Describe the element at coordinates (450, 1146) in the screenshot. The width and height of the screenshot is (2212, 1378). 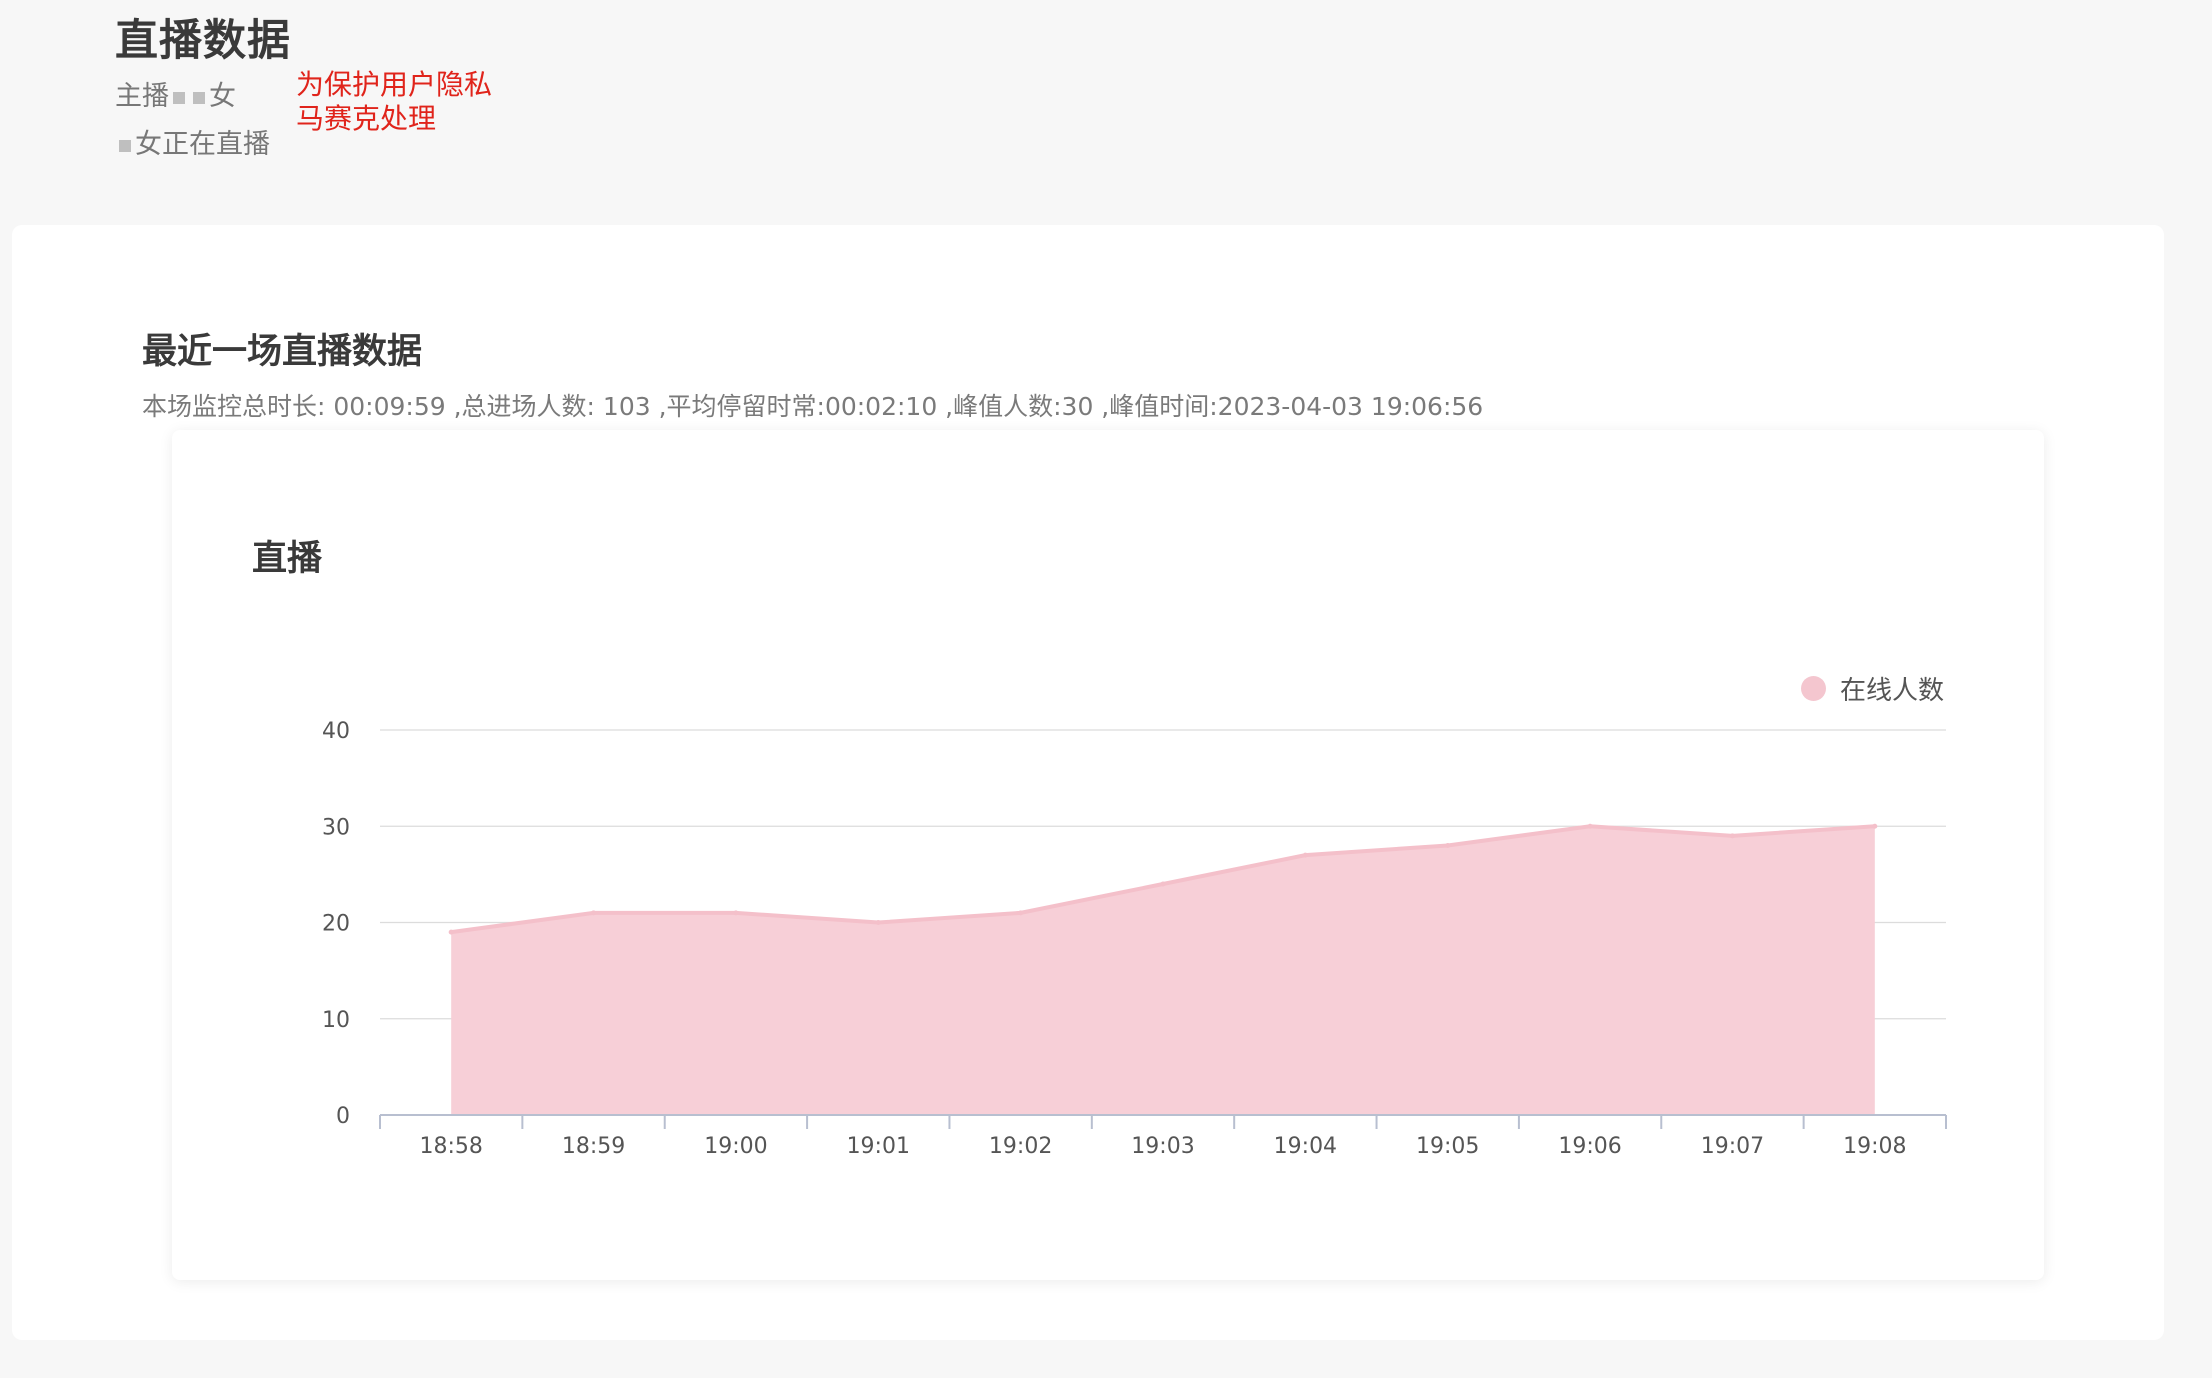
I see `x-tick-label: 18:58` at that location.